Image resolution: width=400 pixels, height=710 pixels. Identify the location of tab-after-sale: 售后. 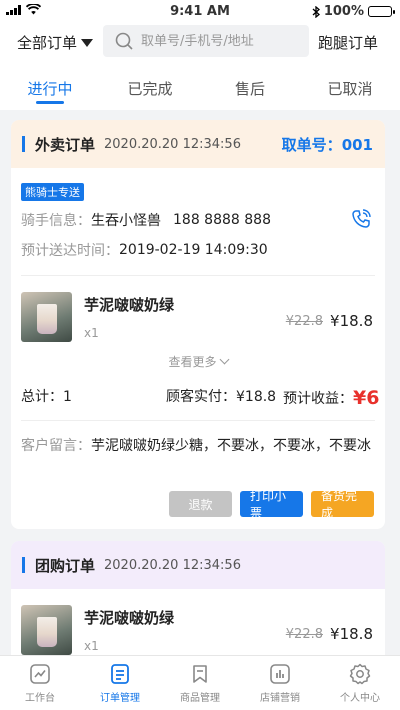
(250, 87).